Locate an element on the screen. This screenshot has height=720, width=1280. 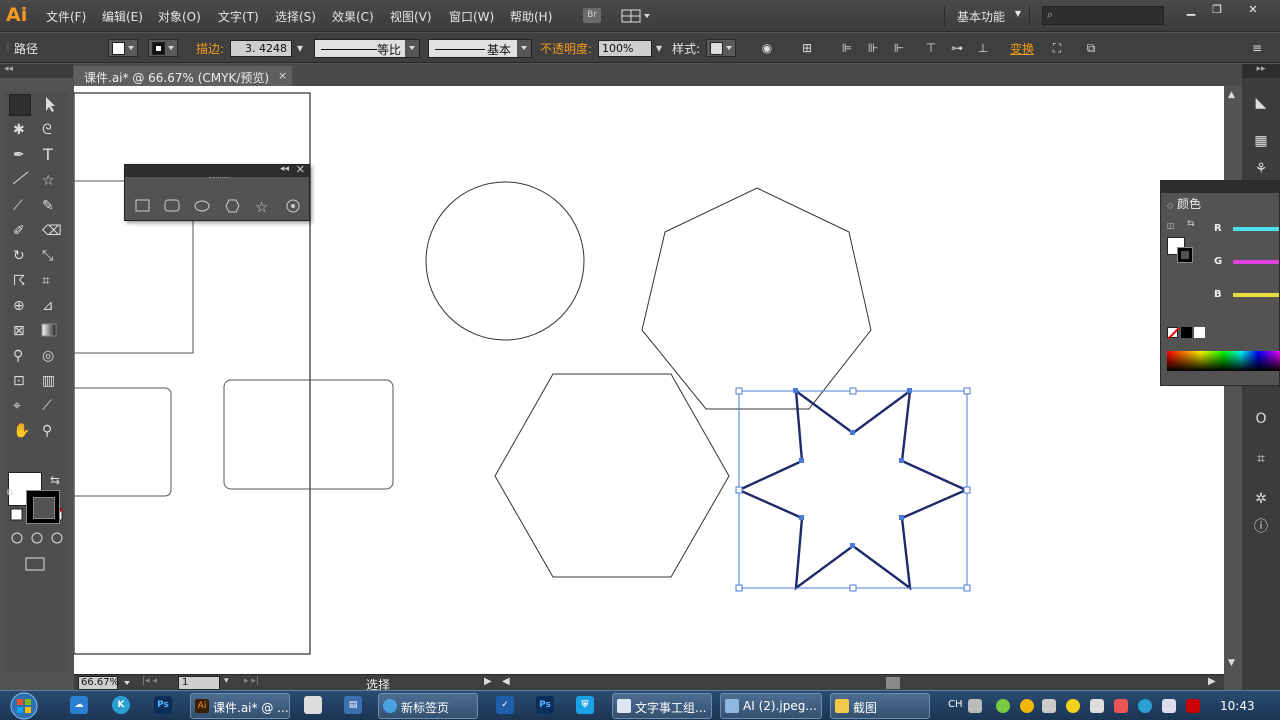
variable-width-profile-dropdown: 等比 is located at coordinates (367, 48).